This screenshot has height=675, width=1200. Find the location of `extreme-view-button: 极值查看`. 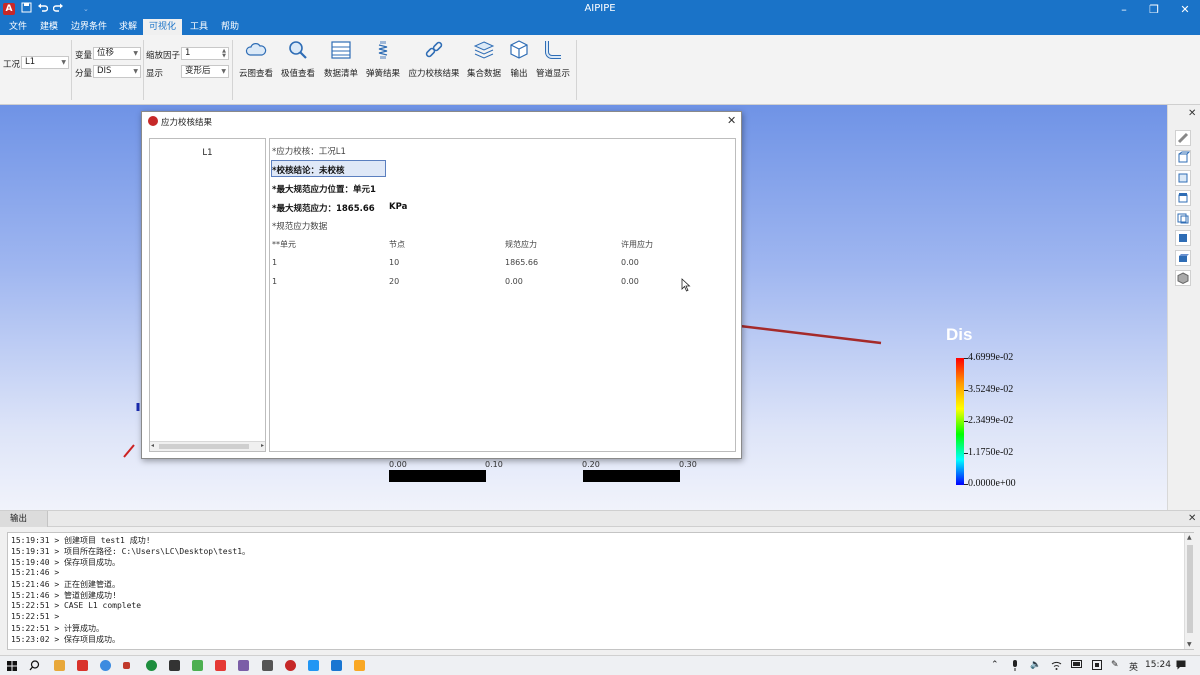

extreme-view-button: 极值查看 is located at coordinates (298, 61).